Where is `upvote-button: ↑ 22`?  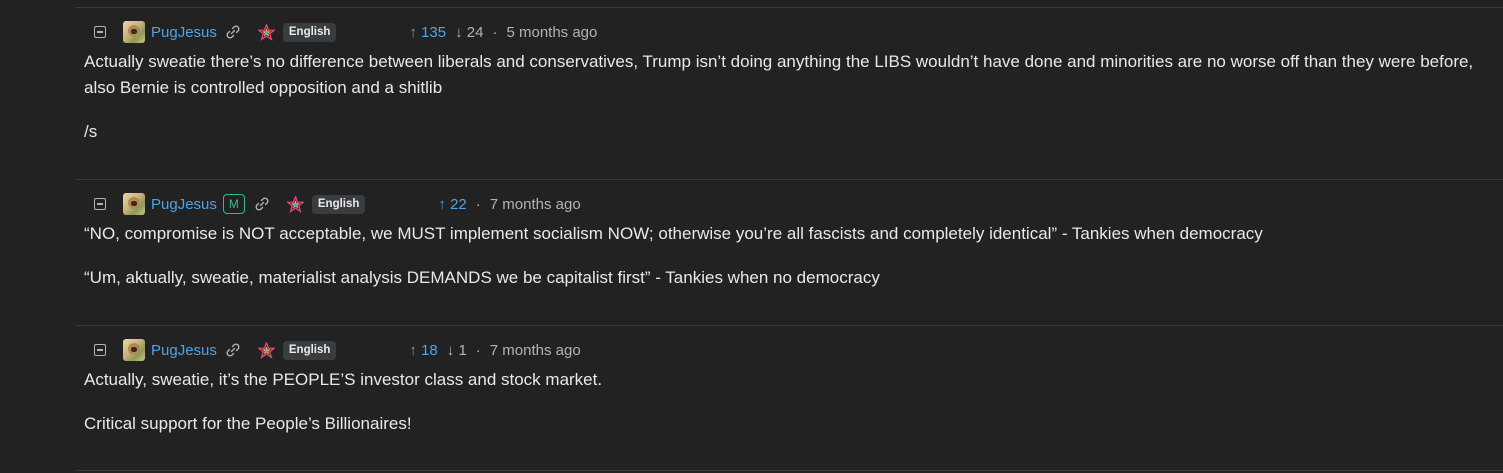 upvote-button: ↑ 22 is located at coordinates (452, 204).